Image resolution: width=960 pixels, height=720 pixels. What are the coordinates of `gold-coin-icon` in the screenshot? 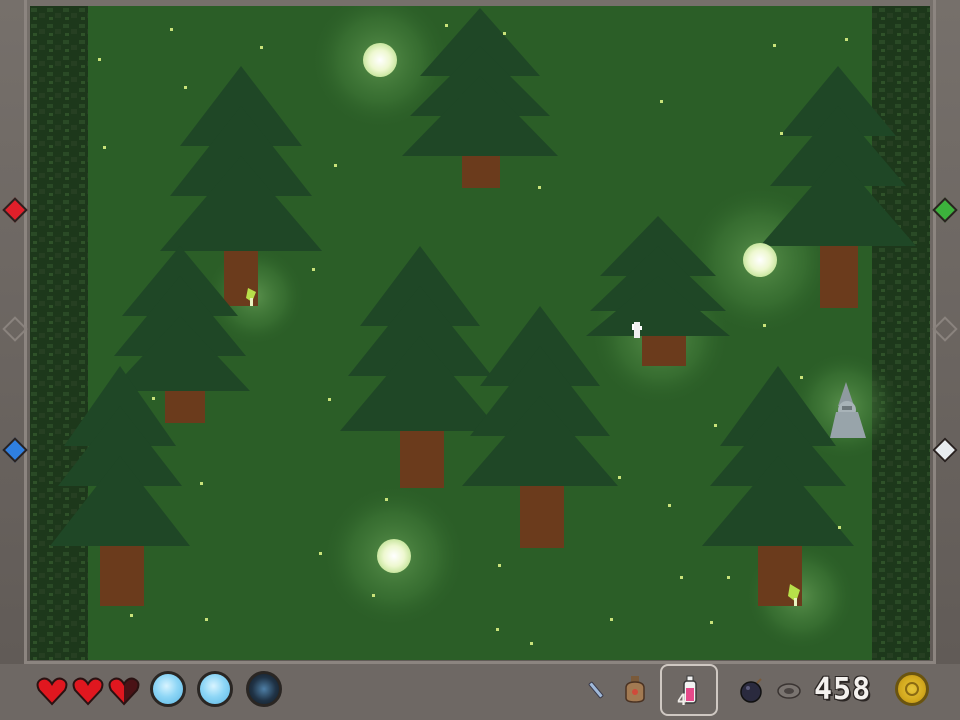 It's located at (912, 689).